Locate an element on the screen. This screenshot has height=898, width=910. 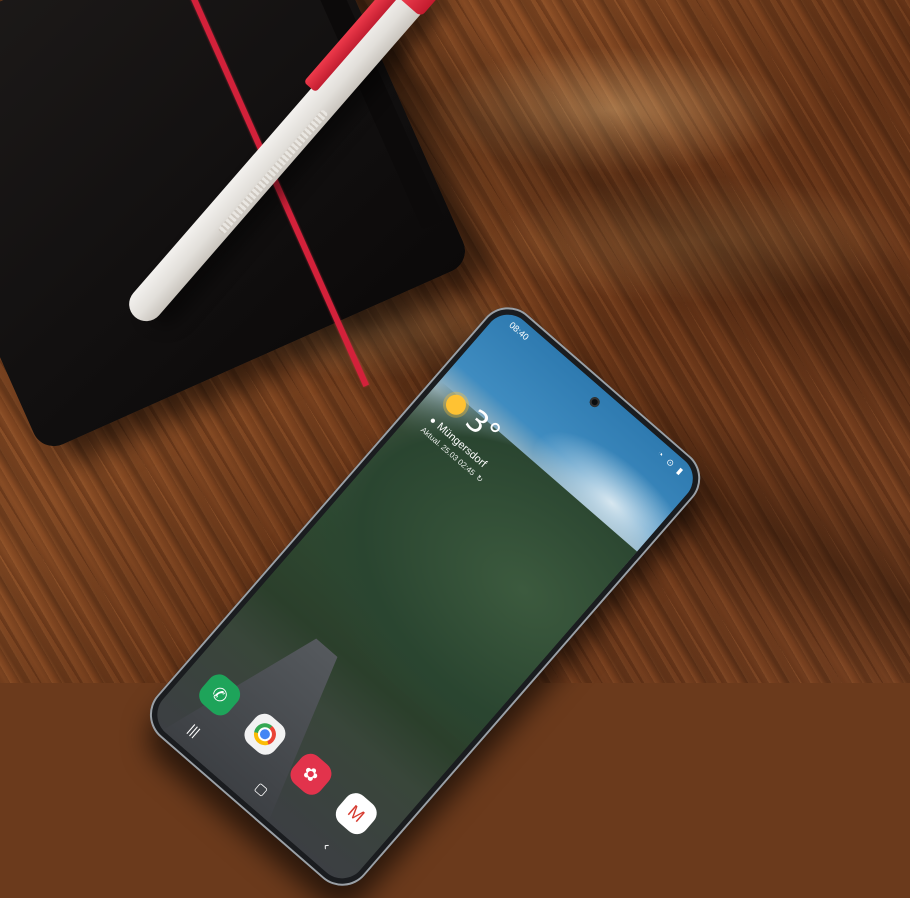
gmail-m-icon: M is located at coordinates (356, 813).